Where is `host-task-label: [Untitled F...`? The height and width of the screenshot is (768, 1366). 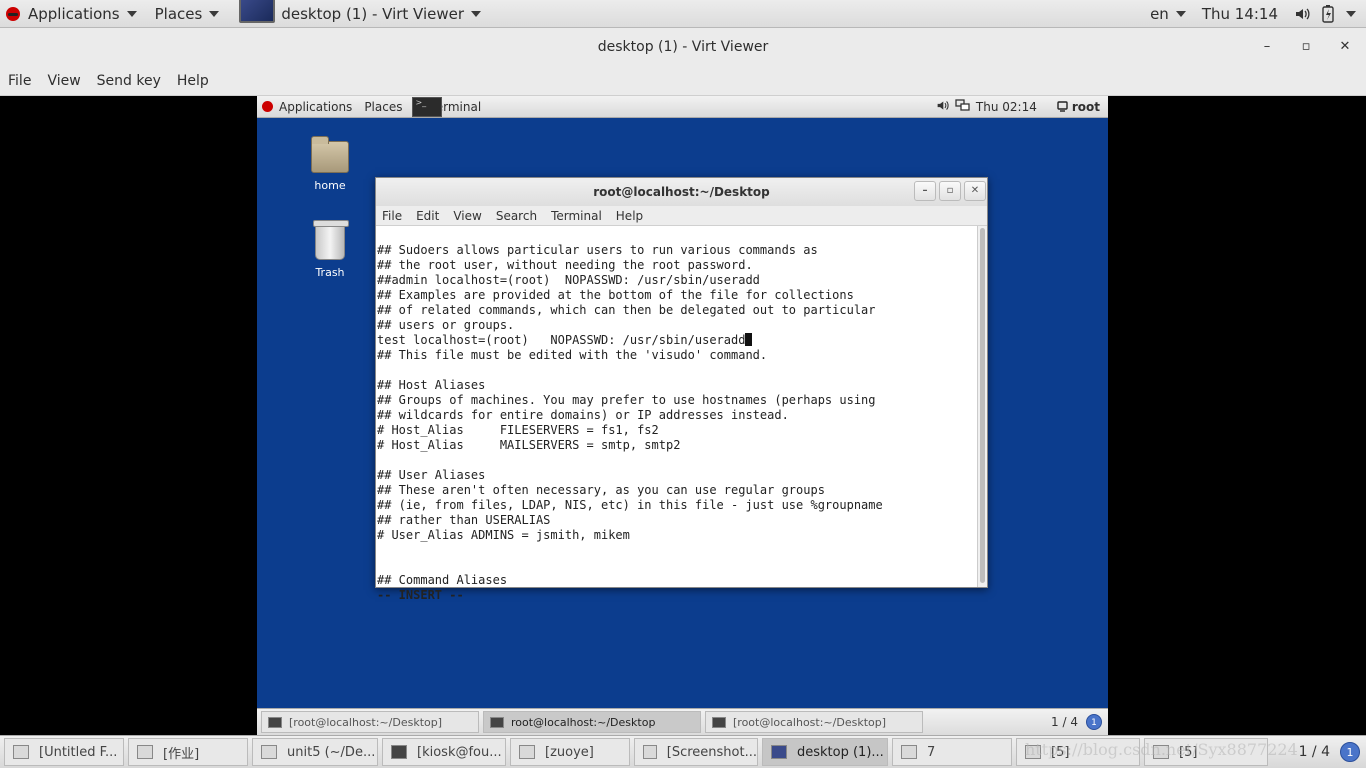 host-task-label: [Untitled F... is located at coordinates (78, 752).